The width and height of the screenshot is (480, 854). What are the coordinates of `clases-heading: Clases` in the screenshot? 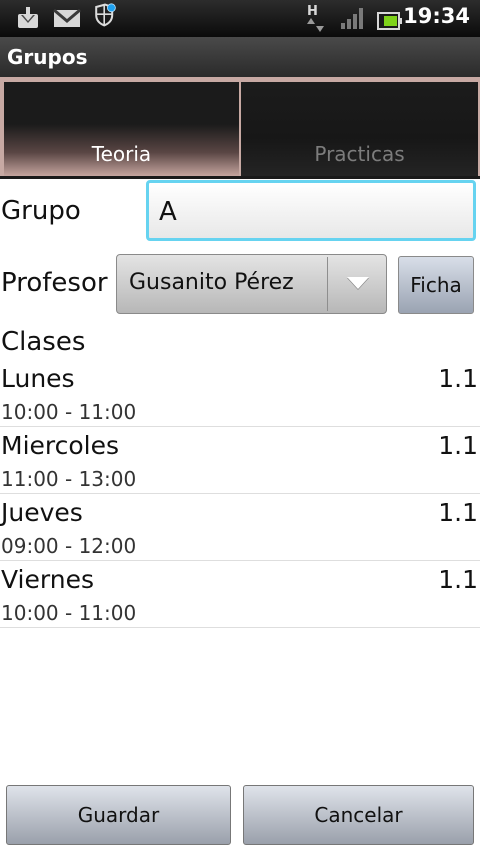 It's located at (43, 342).